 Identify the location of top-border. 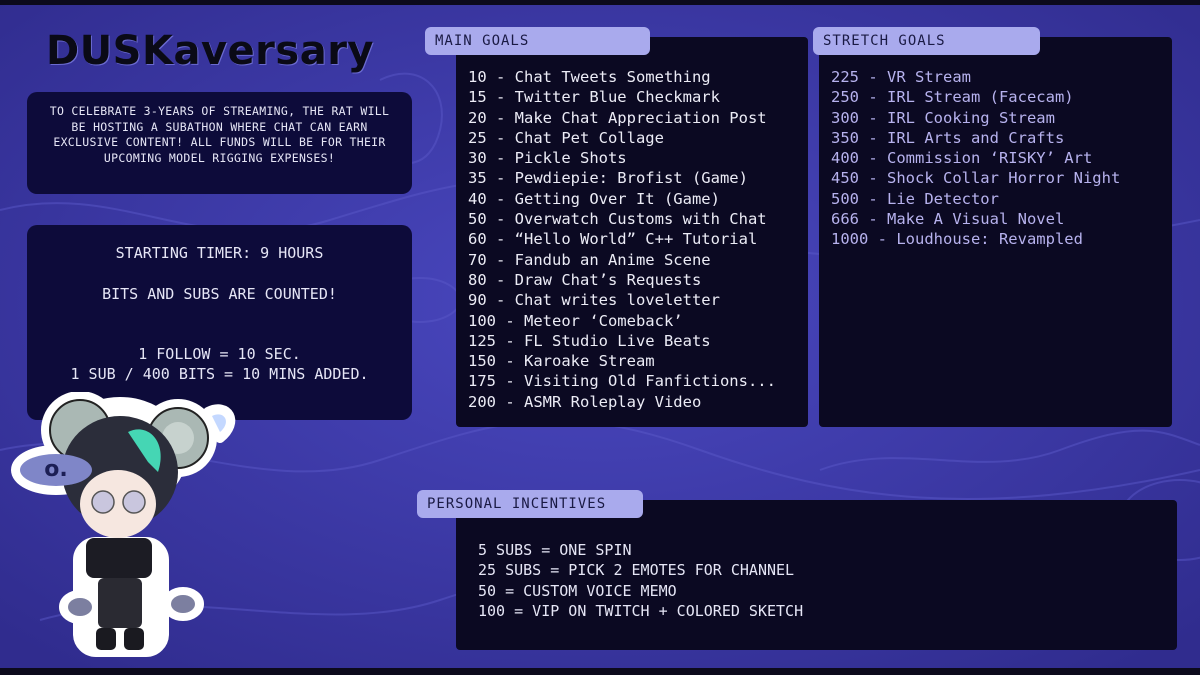
(600, 2).